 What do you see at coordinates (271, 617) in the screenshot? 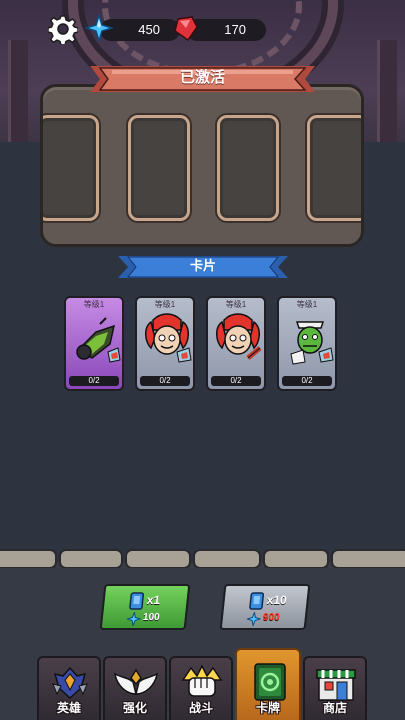
I see `draw-ten-price: 900` at bounding box center [271, 617].